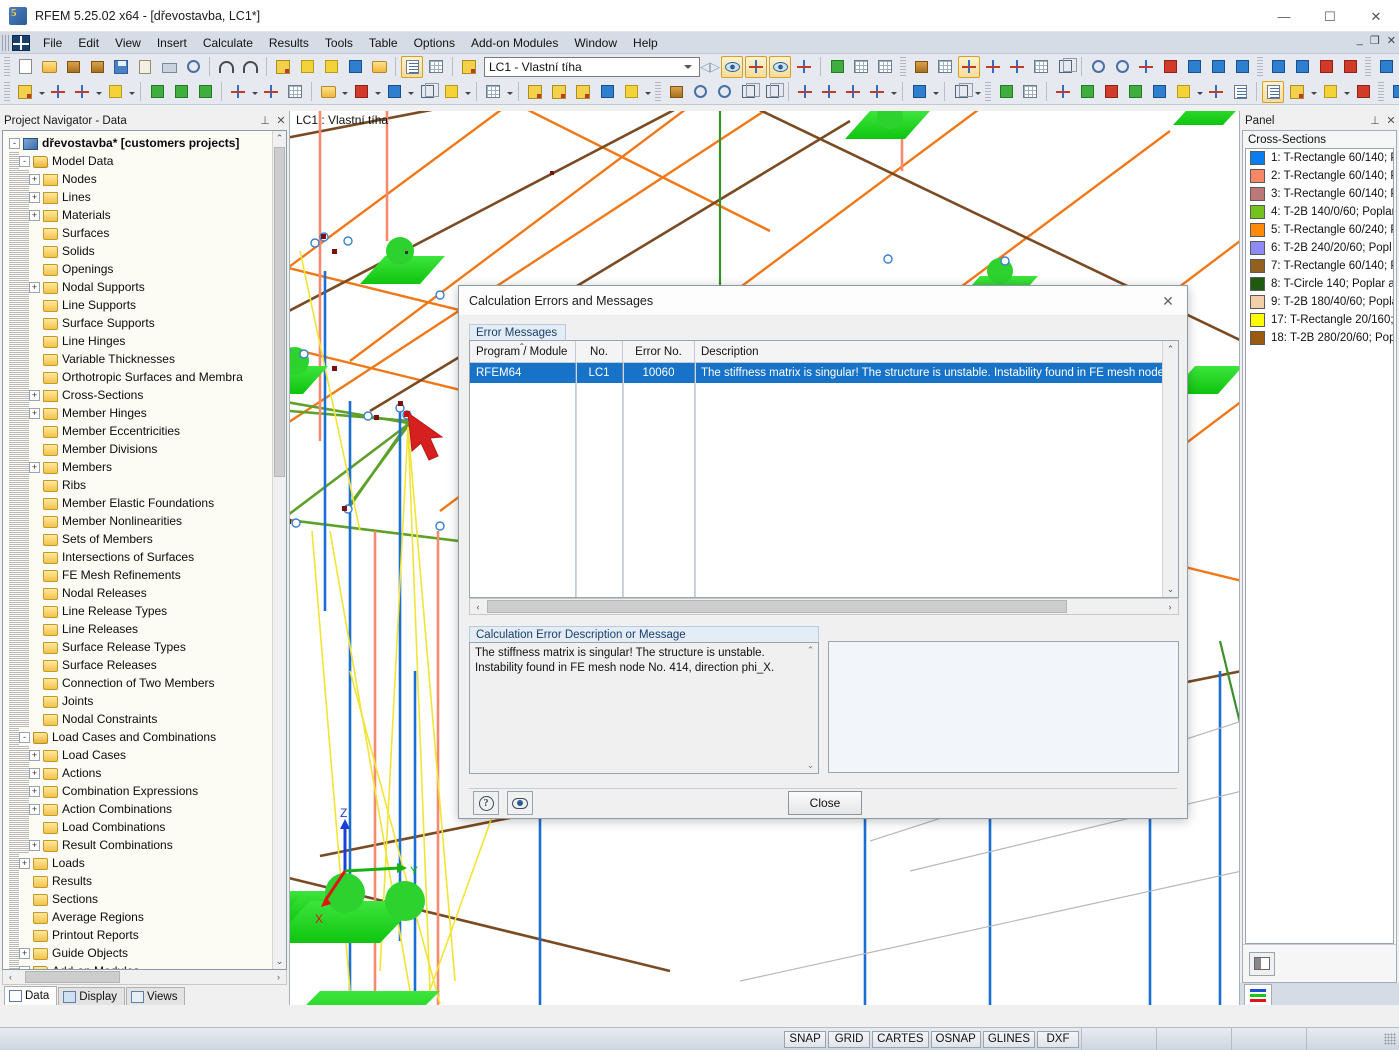 This screenshot has width=1399, height=1050. I want to click on help-button: ?, so click(486, 803).